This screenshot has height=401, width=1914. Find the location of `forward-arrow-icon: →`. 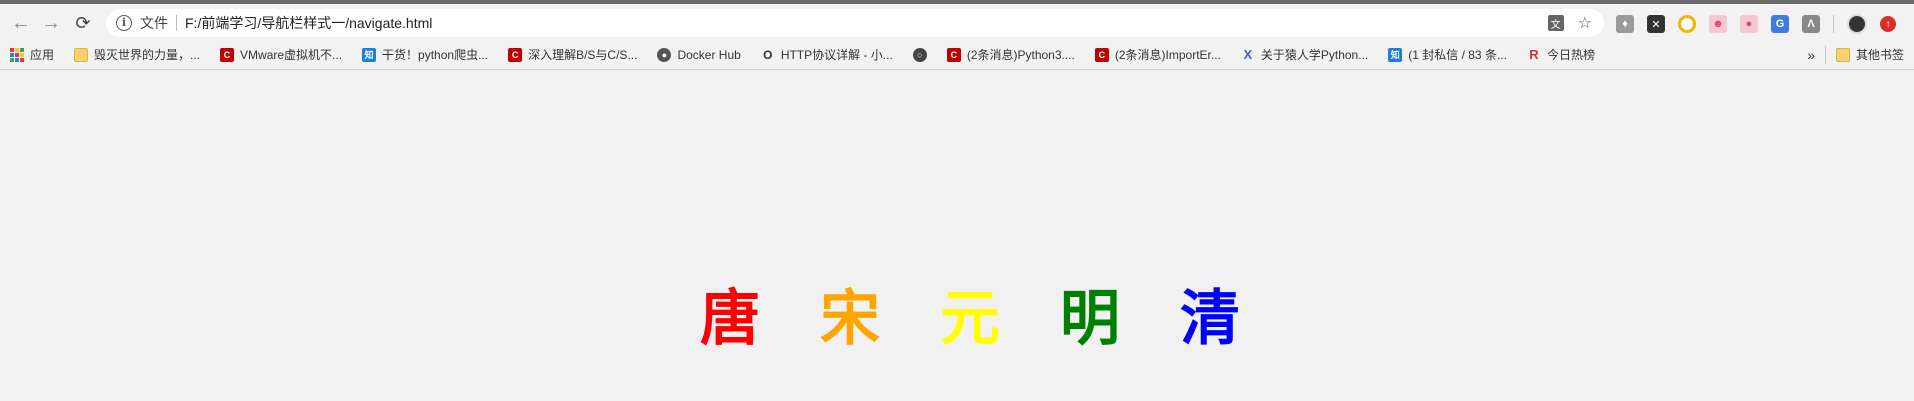

forward-arrow-icon: → is located at coordinates (51, 23).